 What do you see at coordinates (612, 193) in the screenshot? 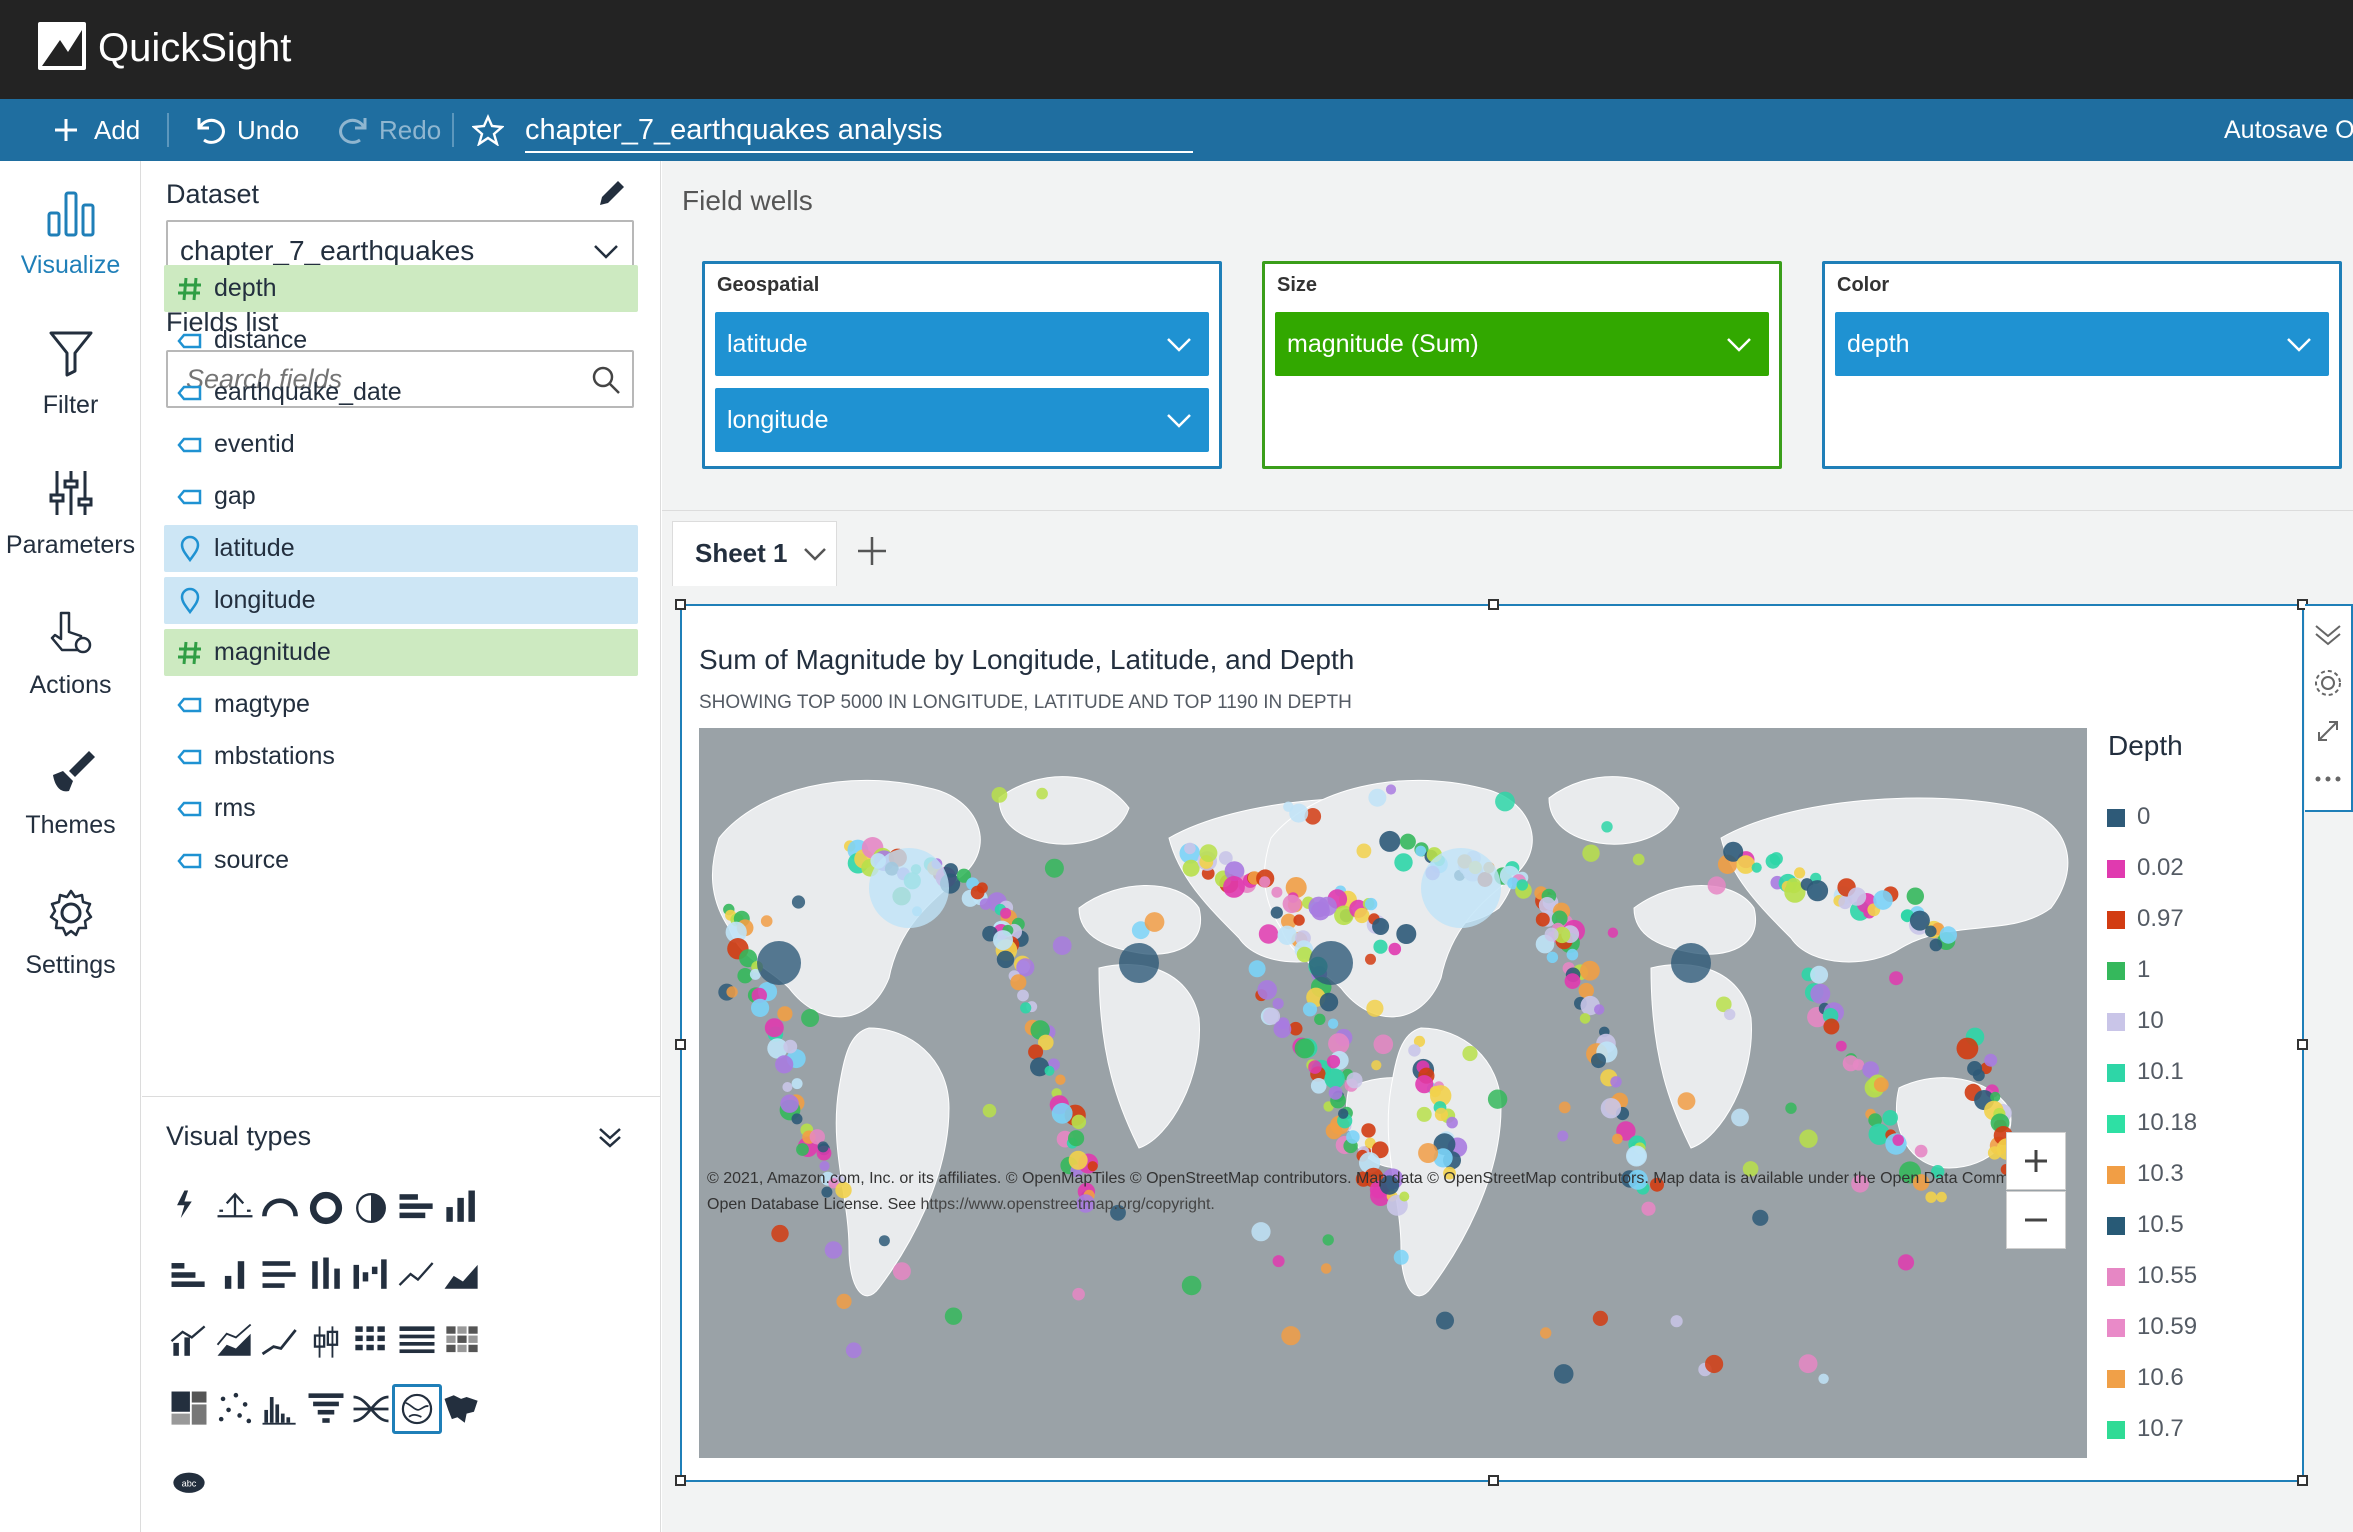
I see `edit-dataset-pencil-icon` at bounding box center [612, 193].